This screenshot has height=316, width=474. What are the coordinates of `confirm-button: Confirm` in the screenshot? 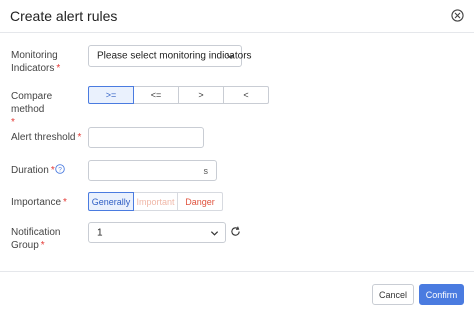 It's located at (441, 294).